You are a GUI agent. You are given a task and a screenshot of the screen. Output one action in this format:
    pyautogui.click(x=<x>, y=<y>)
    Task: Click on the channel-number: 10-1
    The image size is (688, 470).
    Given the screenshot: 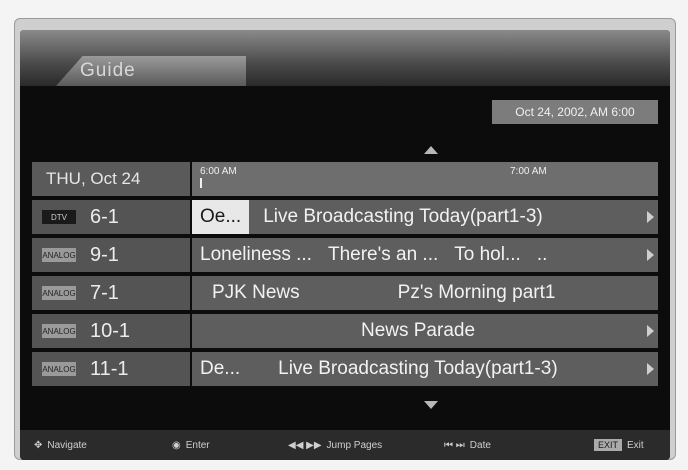 What is the action you would take?
    pyautogui.click(x=110, y=330)
    